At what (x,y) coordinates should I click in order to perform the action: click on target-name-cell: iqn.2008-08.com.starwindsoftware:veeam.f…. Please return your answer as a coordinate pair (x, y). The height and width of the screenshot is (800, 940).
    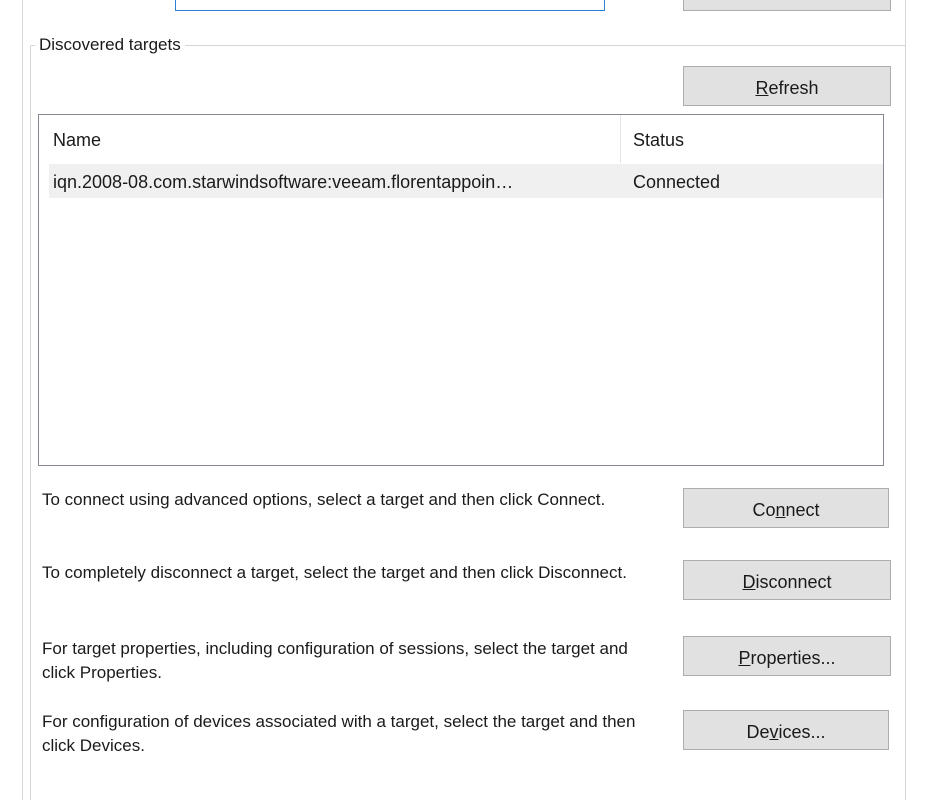
    Looking at the image, I should click on (283, 182).